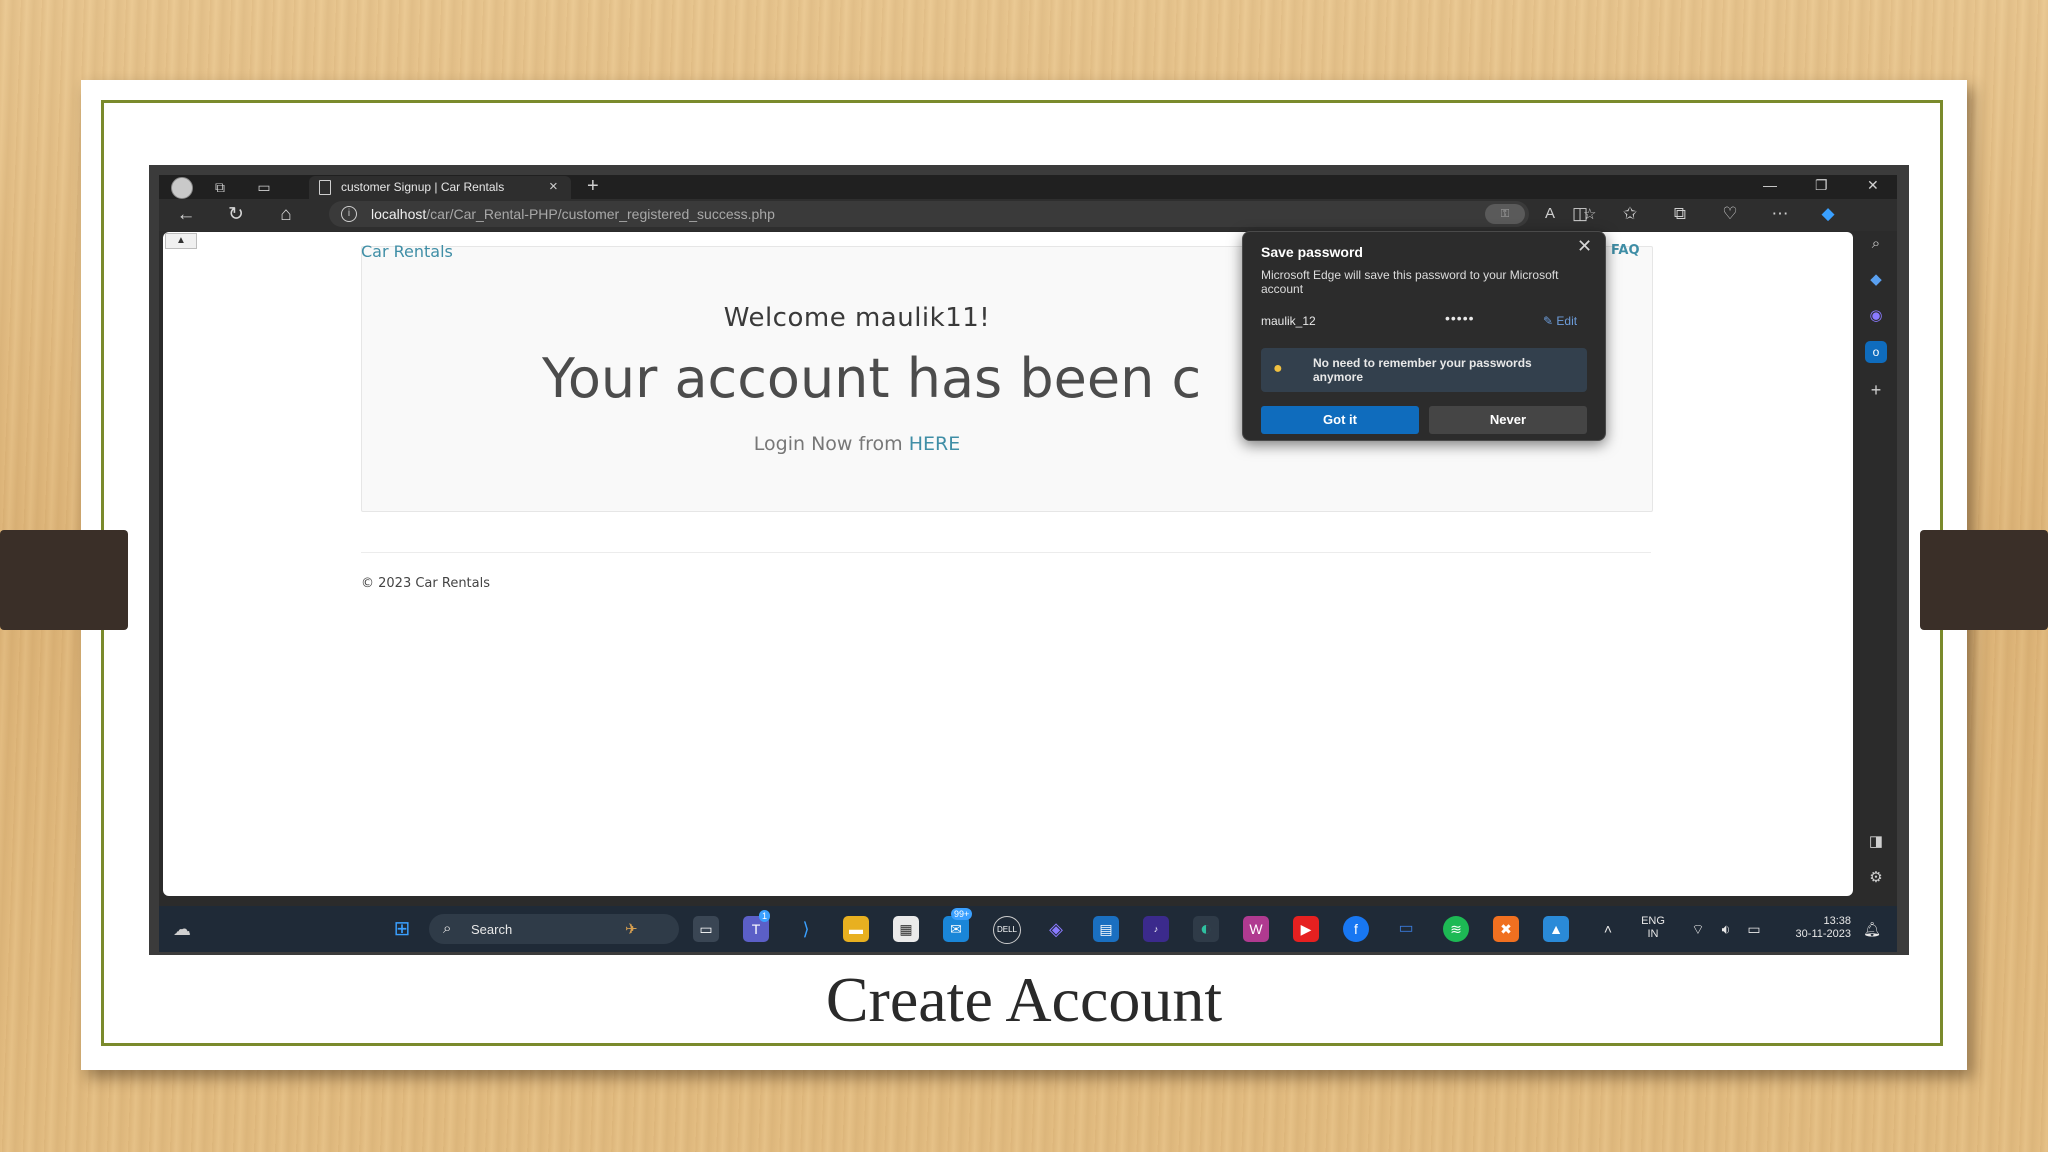 The image size is (2048, 1152). Describe the element at coordinates (423, 187) in the screenshot. I see `tab-title: customer Signup | Car Rentals` at that location.